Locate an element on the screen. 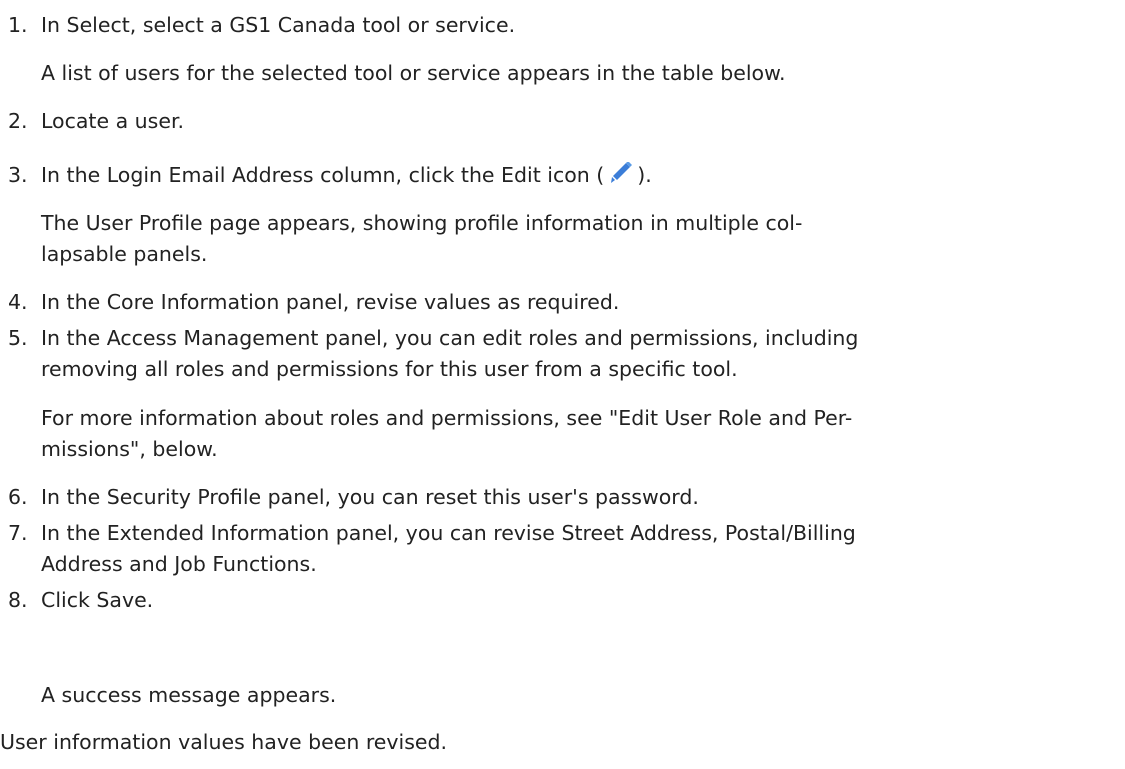 The height and width of the screenshot is (769, 1125). step-number: 2. is located at coordinates (18, 121).